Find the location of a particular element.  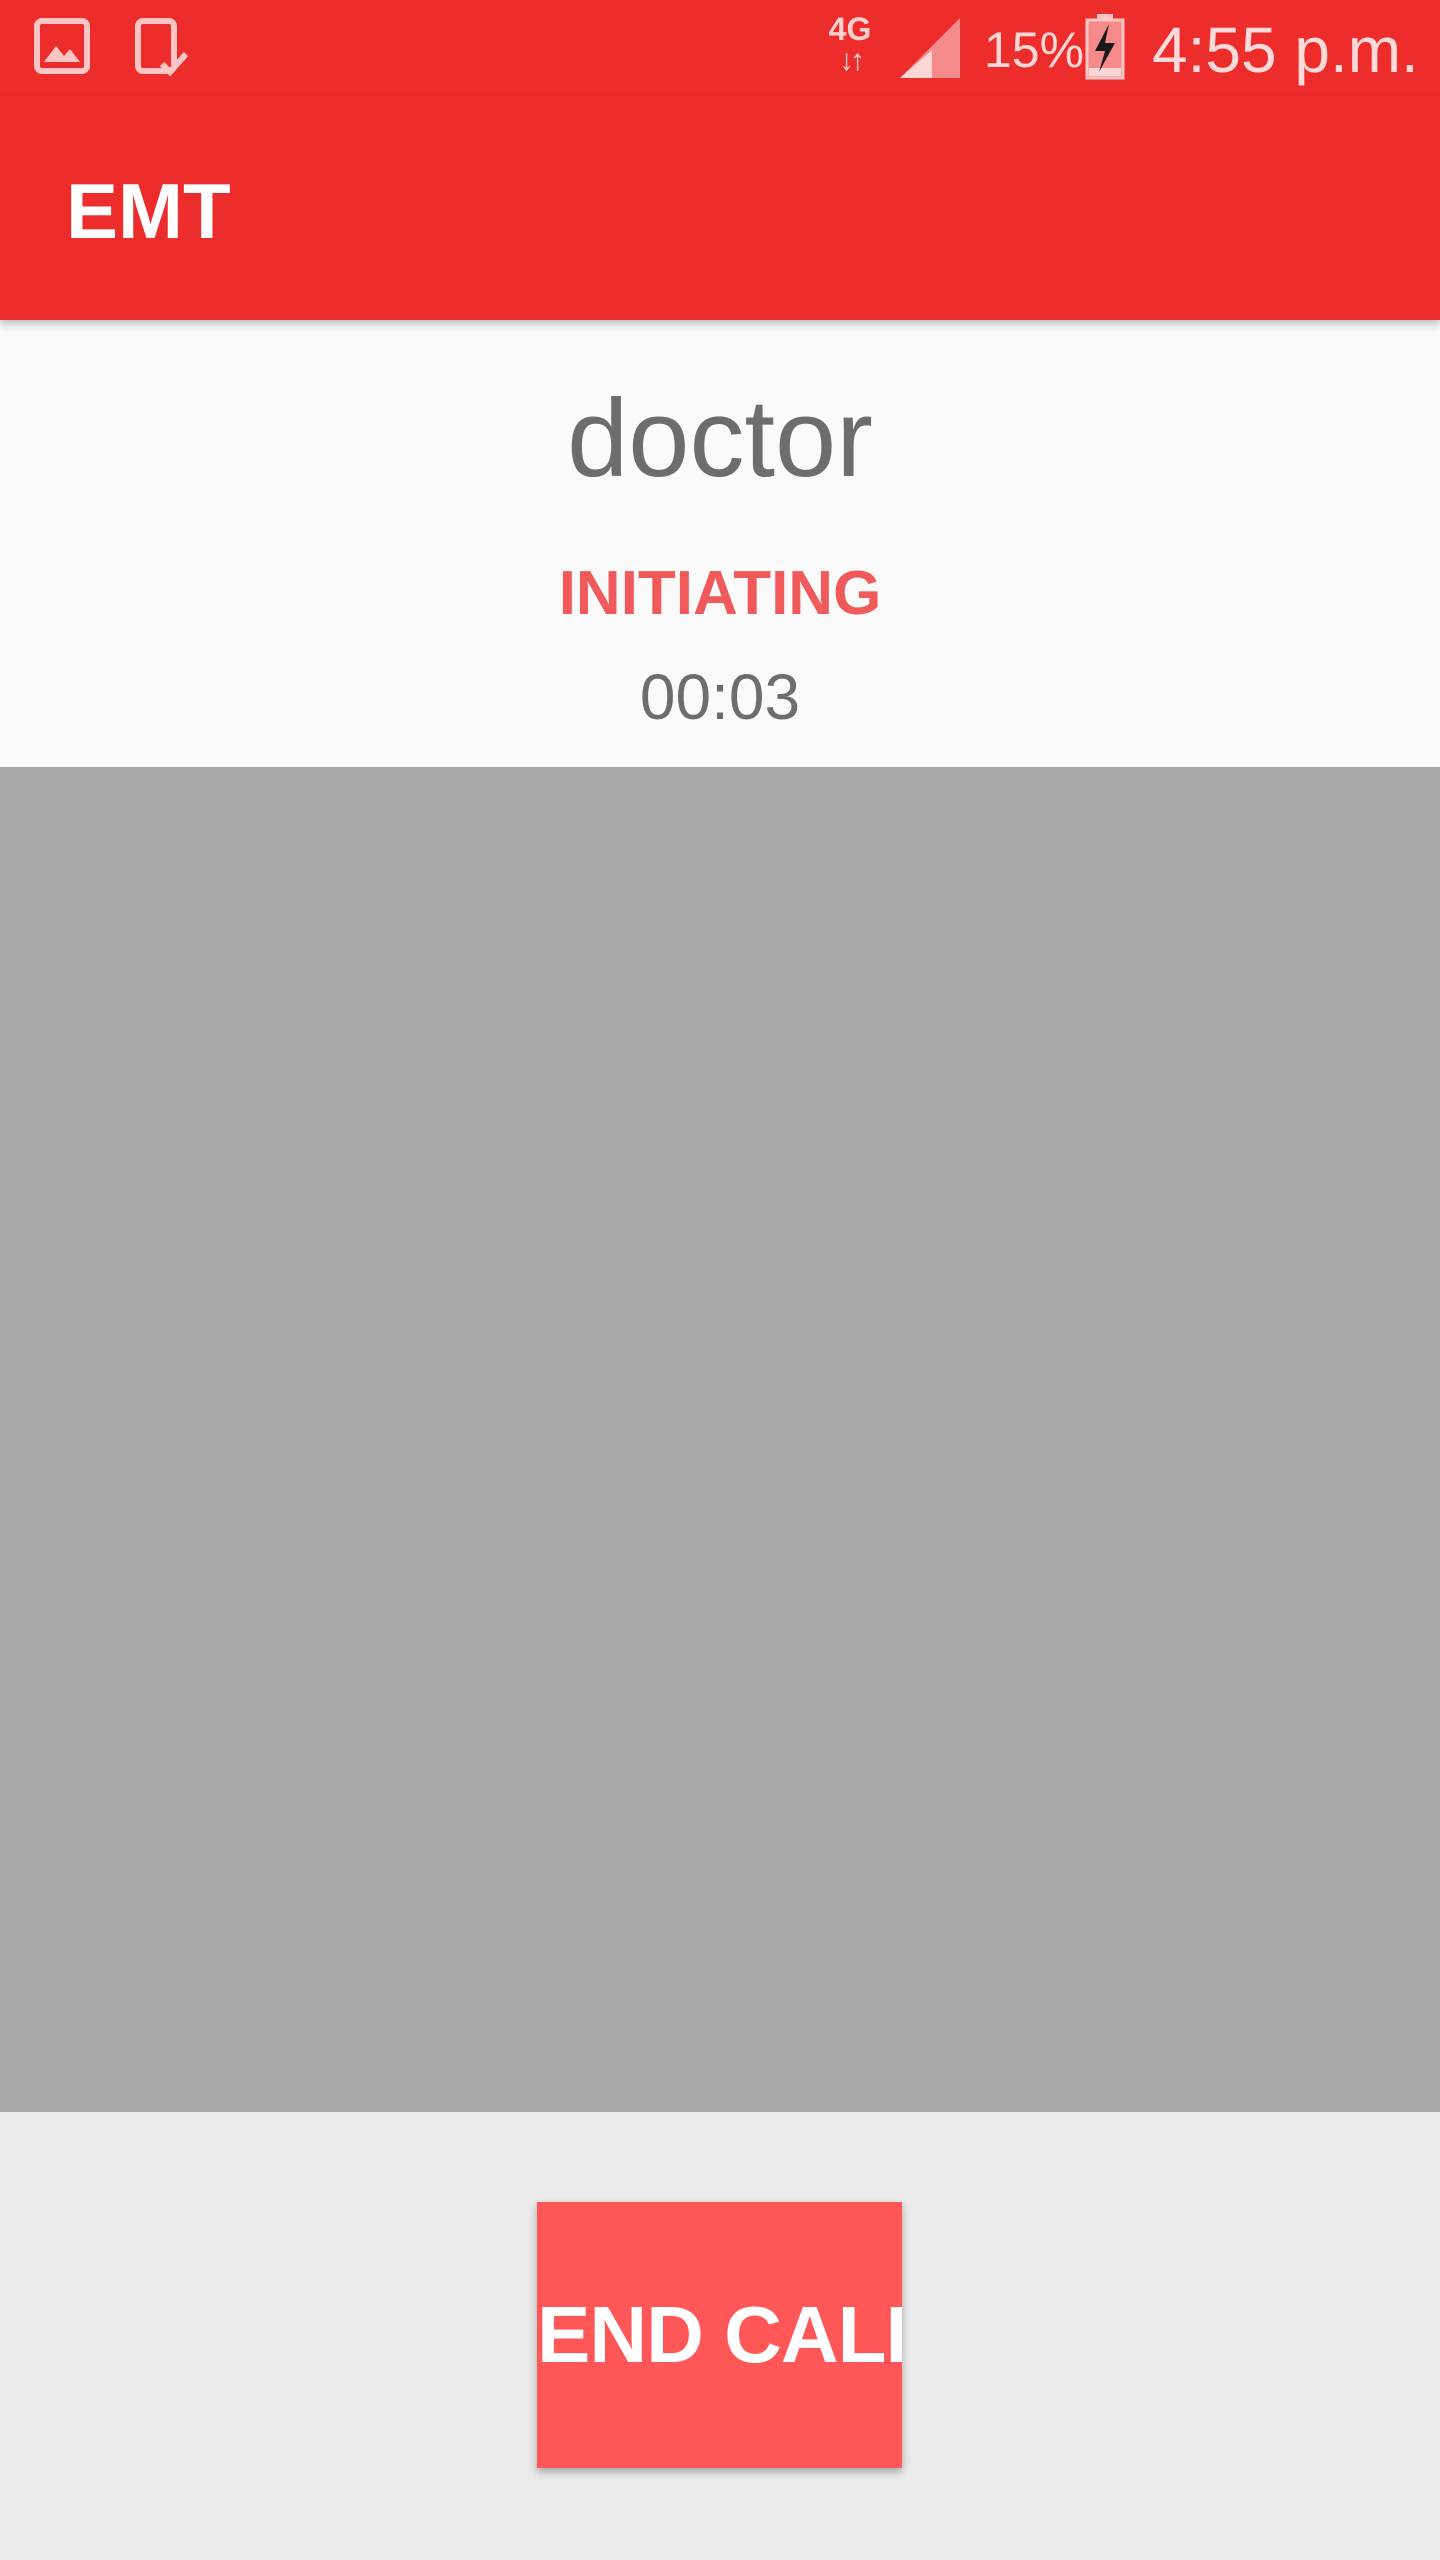

app-bar: EMT is located at coordinates (720, 208).